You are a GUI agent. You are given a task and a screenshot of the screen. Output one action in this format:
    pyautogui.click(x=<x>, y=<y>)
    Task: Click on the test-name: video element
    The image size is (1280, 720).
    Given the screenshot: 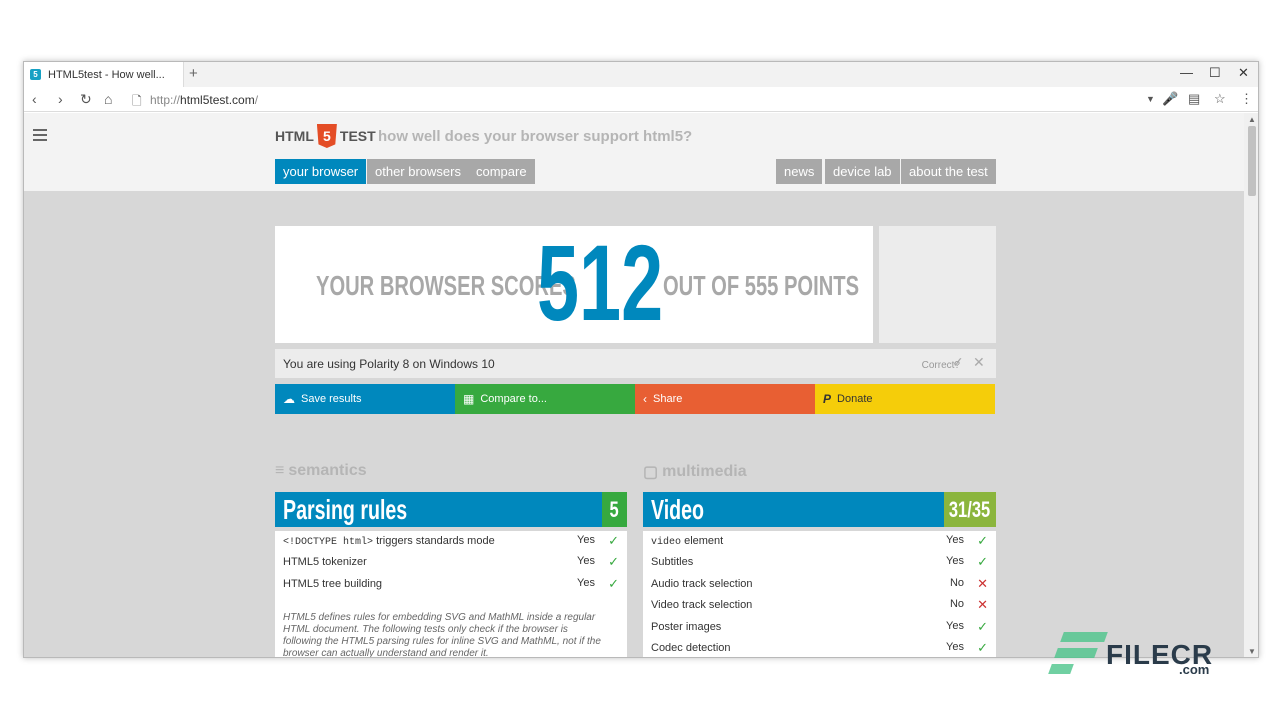 What is the action you would take?
    pyautogui.click(x=687, y=541)
    